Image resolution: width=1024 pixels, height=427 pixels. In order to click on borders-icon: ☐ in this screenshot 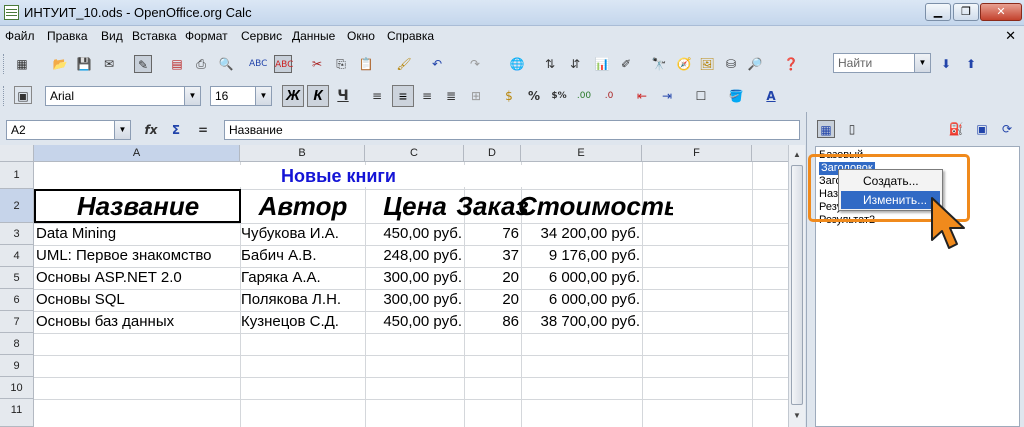, I will do `click(701, 96)`.